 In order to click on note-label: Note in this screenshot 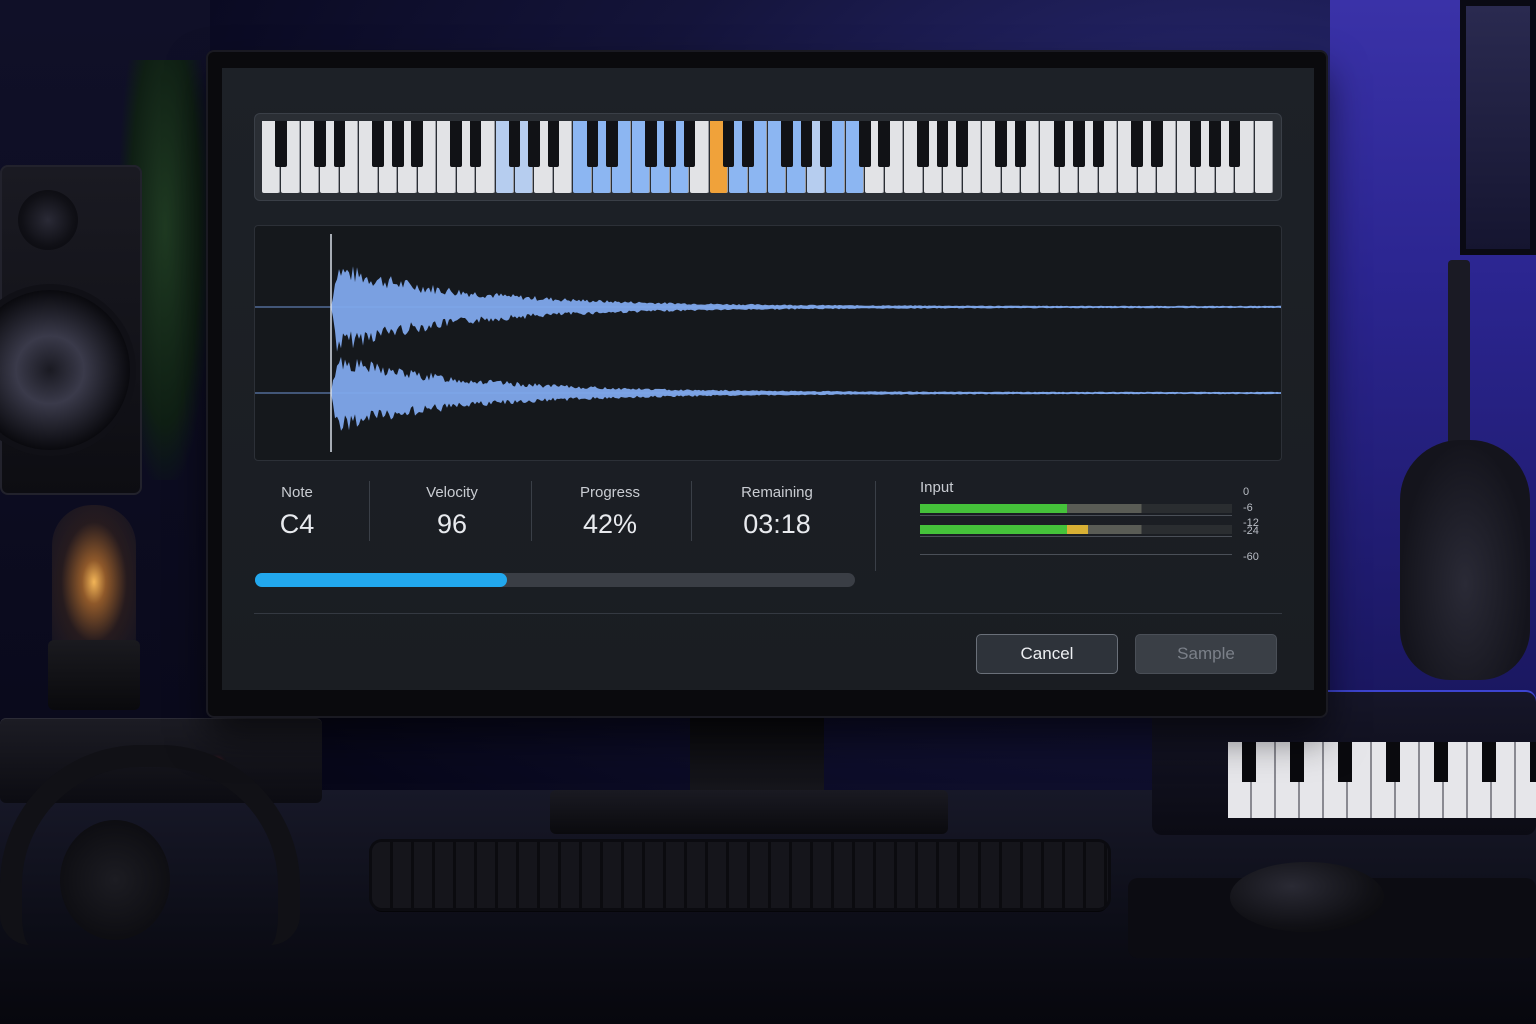, I will do `click(297, 492)`.